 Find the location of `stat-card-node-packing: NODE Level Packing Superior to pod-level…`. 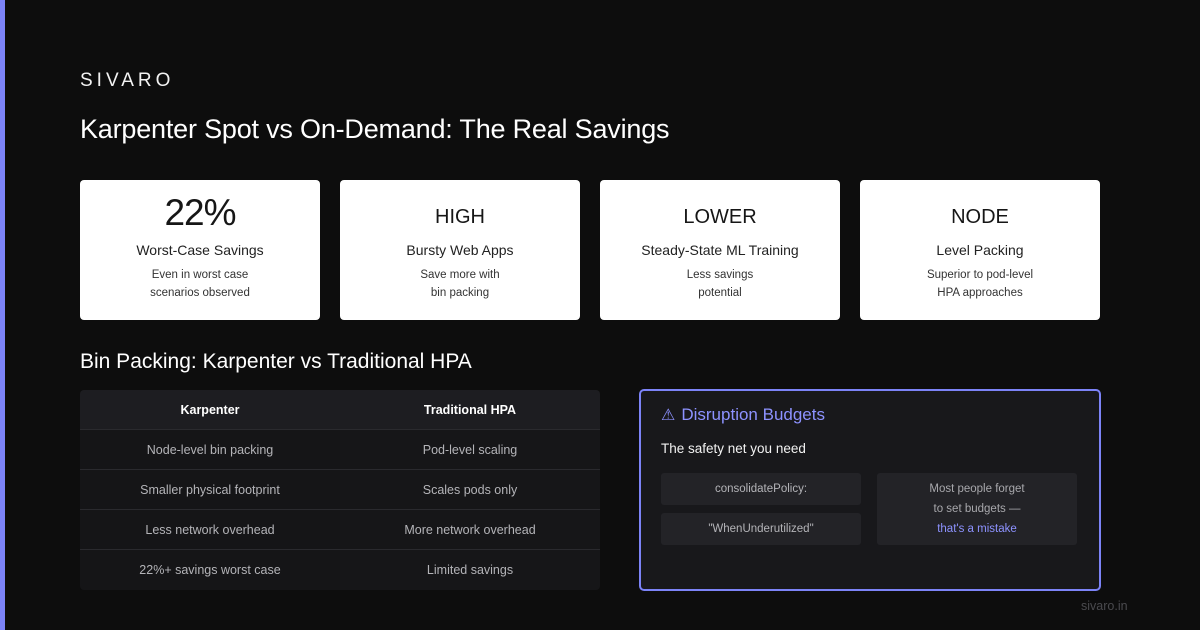

stat-card-node-packing: NODE Level Packing Superior to pod-level… is located at coordinates (980, 250).